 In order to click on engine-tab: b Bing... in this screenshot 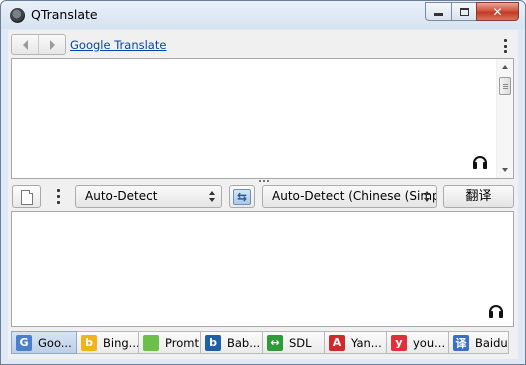, I will do `click(108, 342)`.